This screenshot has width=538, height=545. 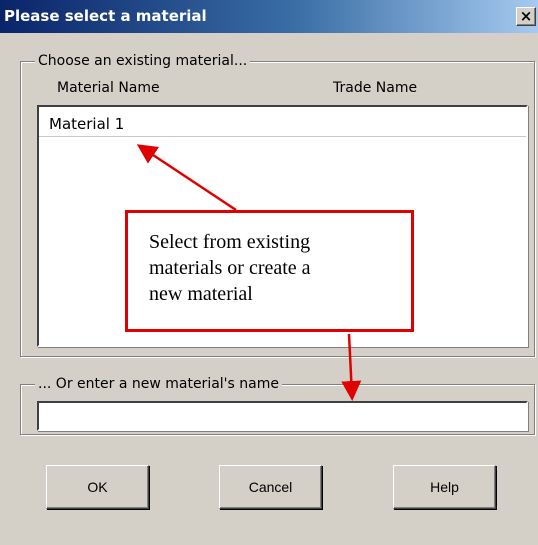 I want to click on list-item-label: Material 1, so click(x=87, y=124).